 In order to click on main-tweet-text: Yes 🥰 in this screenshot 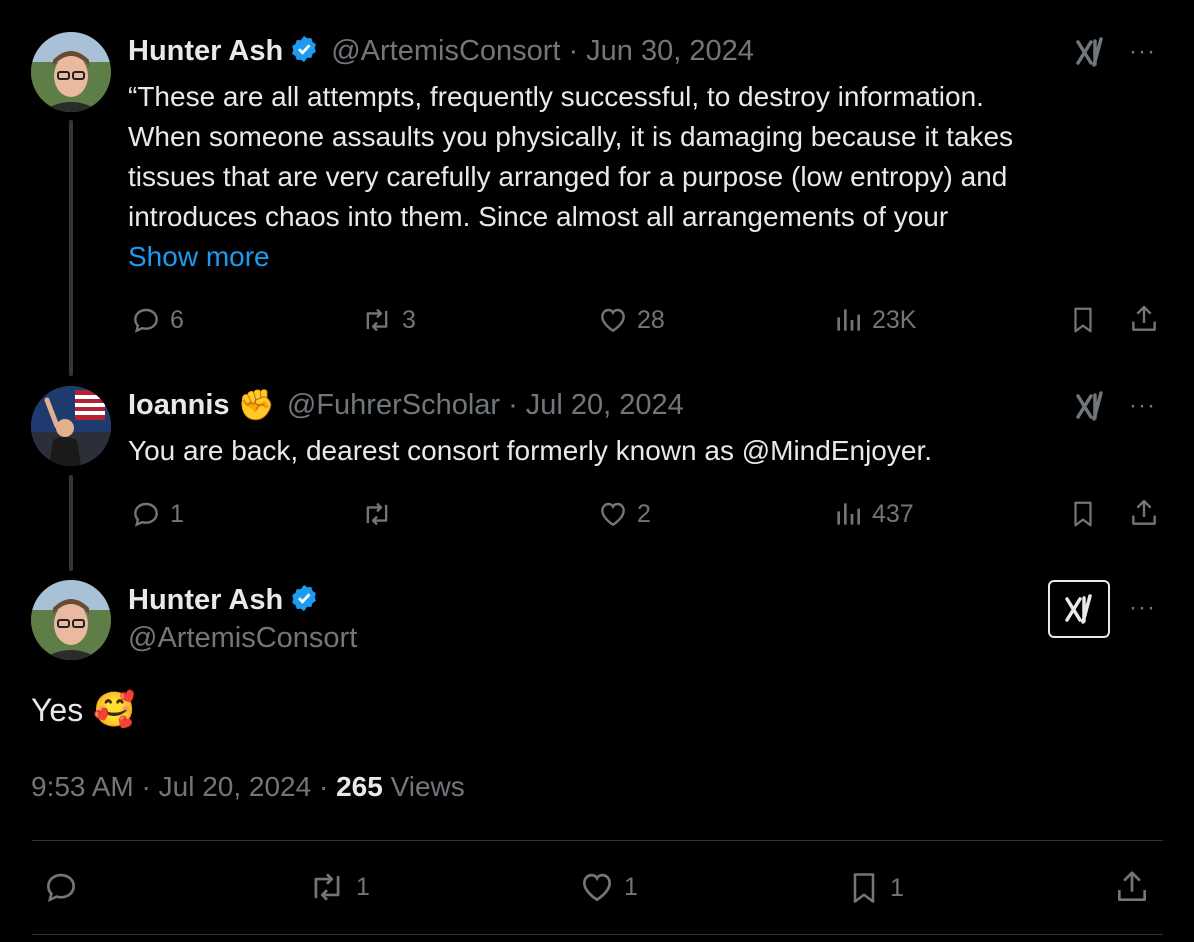, I will do `click(83, 710)`.